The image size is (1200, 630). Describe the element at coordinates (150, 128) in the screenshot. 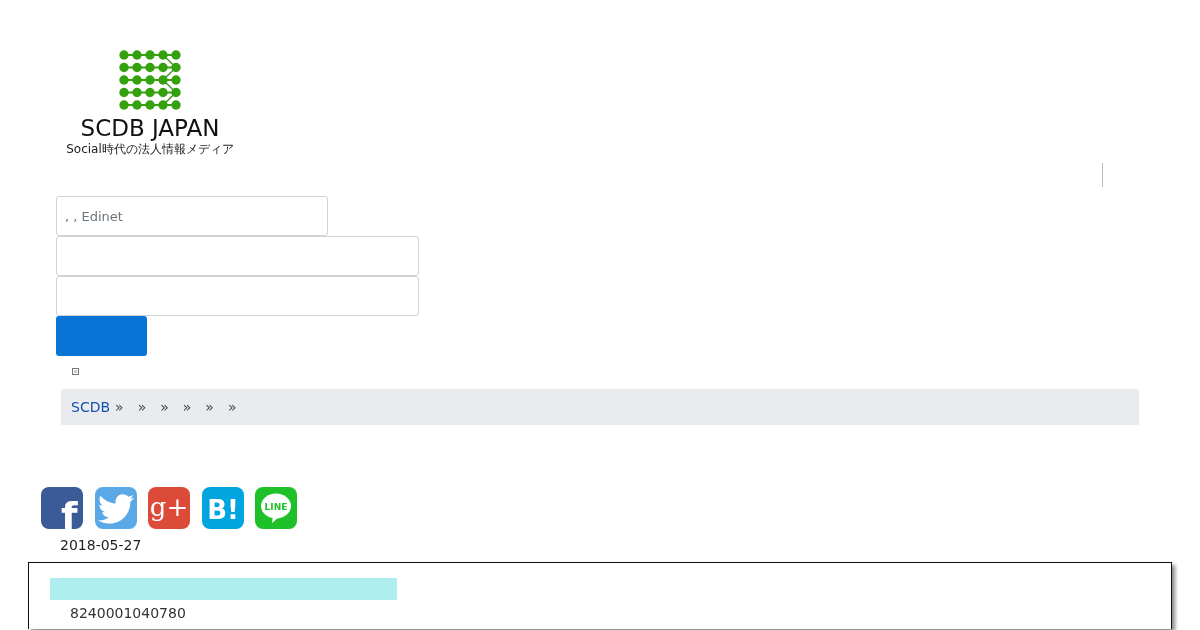

I see `logo-title: SCDB JAPAN` at that location.